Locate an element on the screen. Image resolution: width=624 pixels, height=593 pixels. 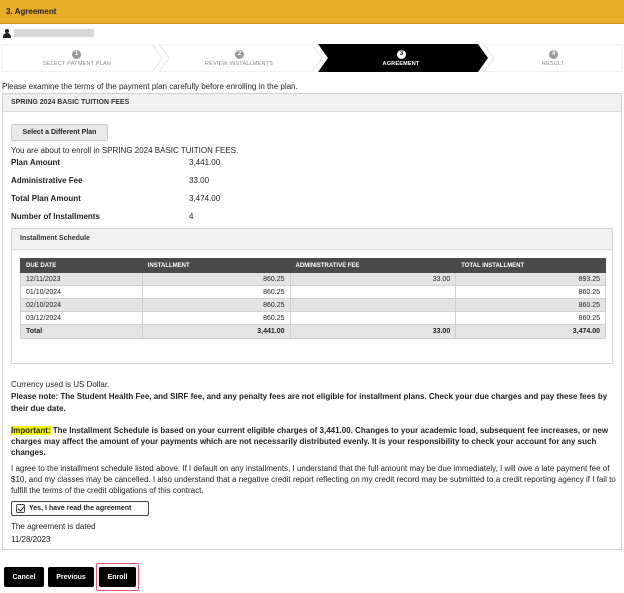
column-header-total-installment: TOTAL INSTALLMENT is located at coordinates (530, 265).